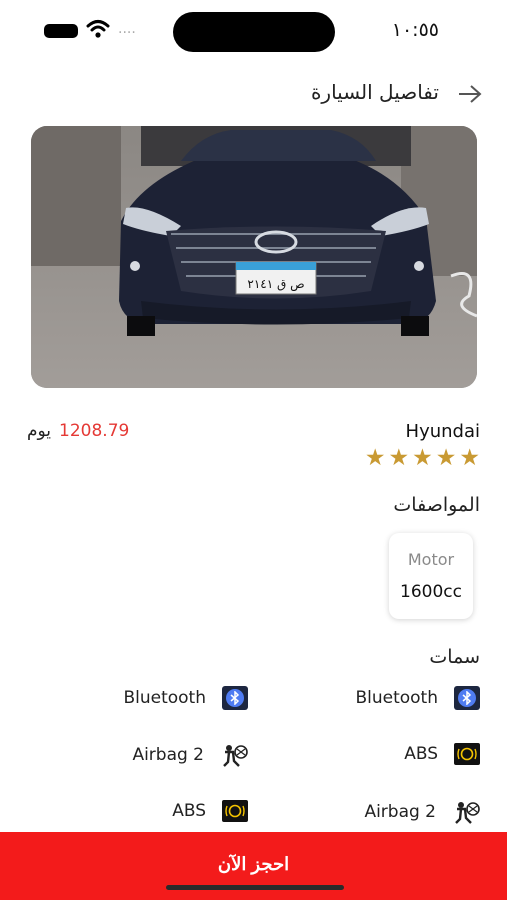  I want to click on spec-label: Motor, so click(431, 559).